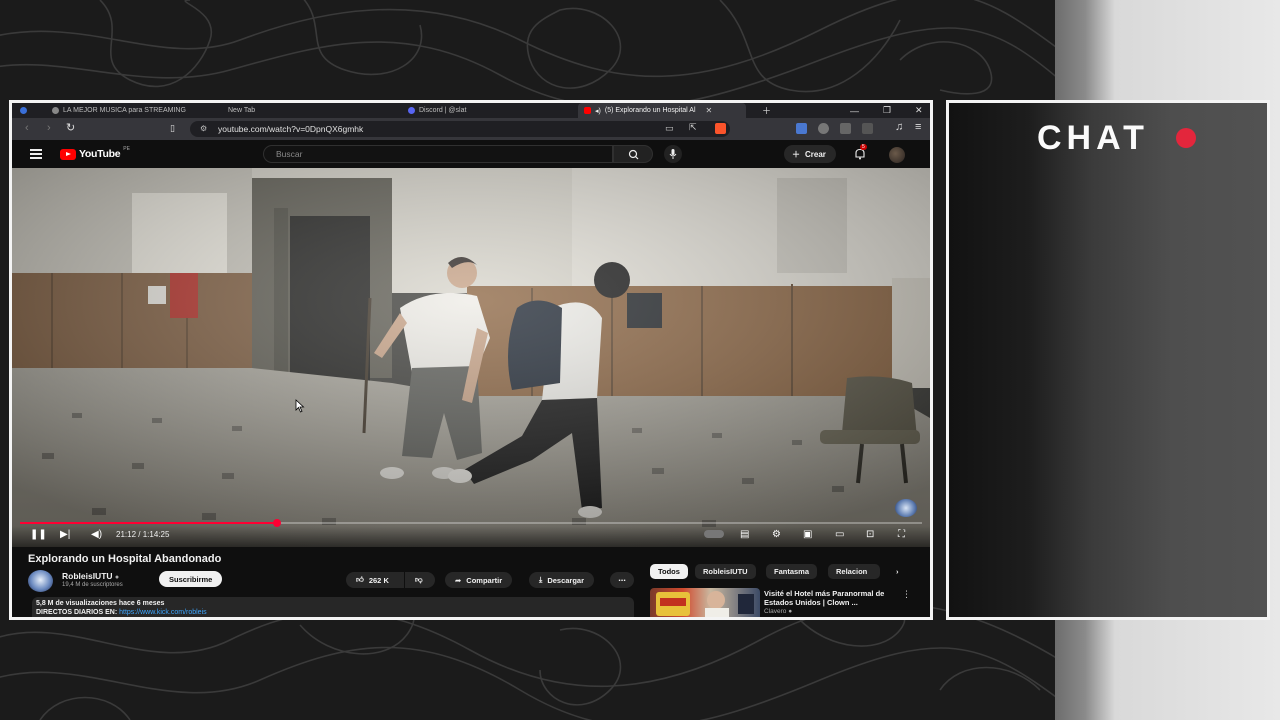 The width and height of the screenshot is (1280, 720). Describe the element at coordinates (70, 127) in the screenshot. I see `reload-icon: ↻` at that location.